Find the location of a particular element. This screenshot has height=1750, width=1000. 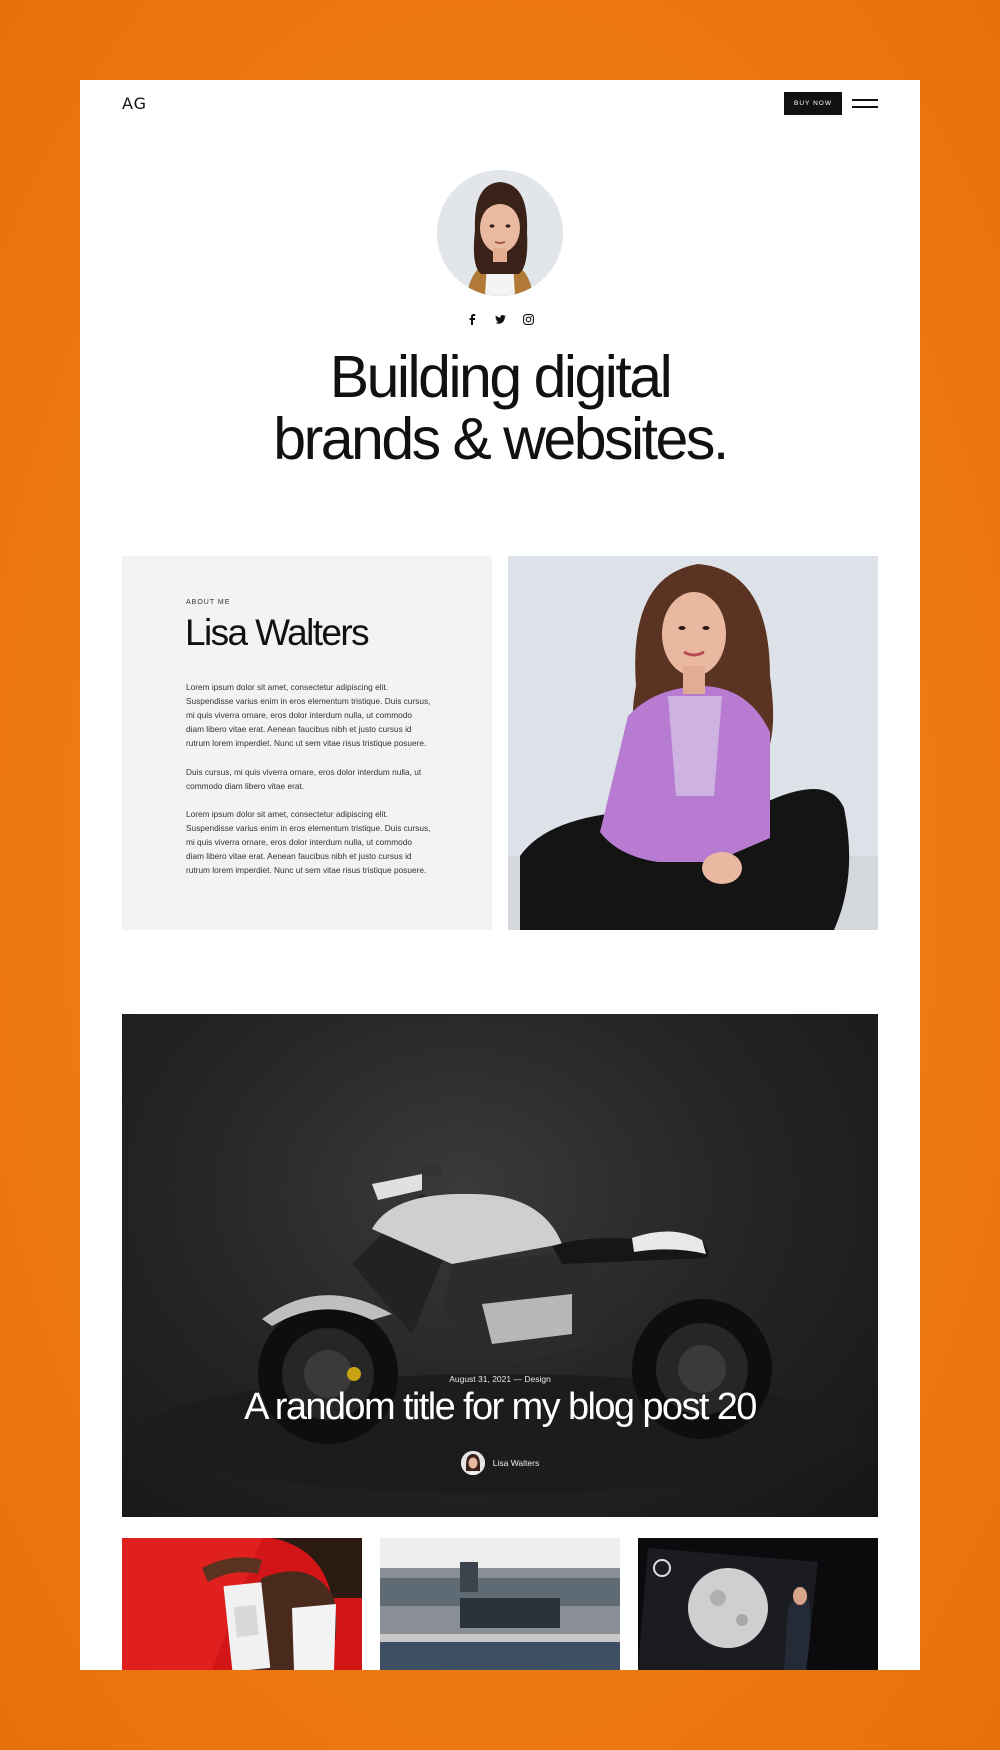

post-title: A random title for my blog post 20 is located at coordinates (500, 1407).